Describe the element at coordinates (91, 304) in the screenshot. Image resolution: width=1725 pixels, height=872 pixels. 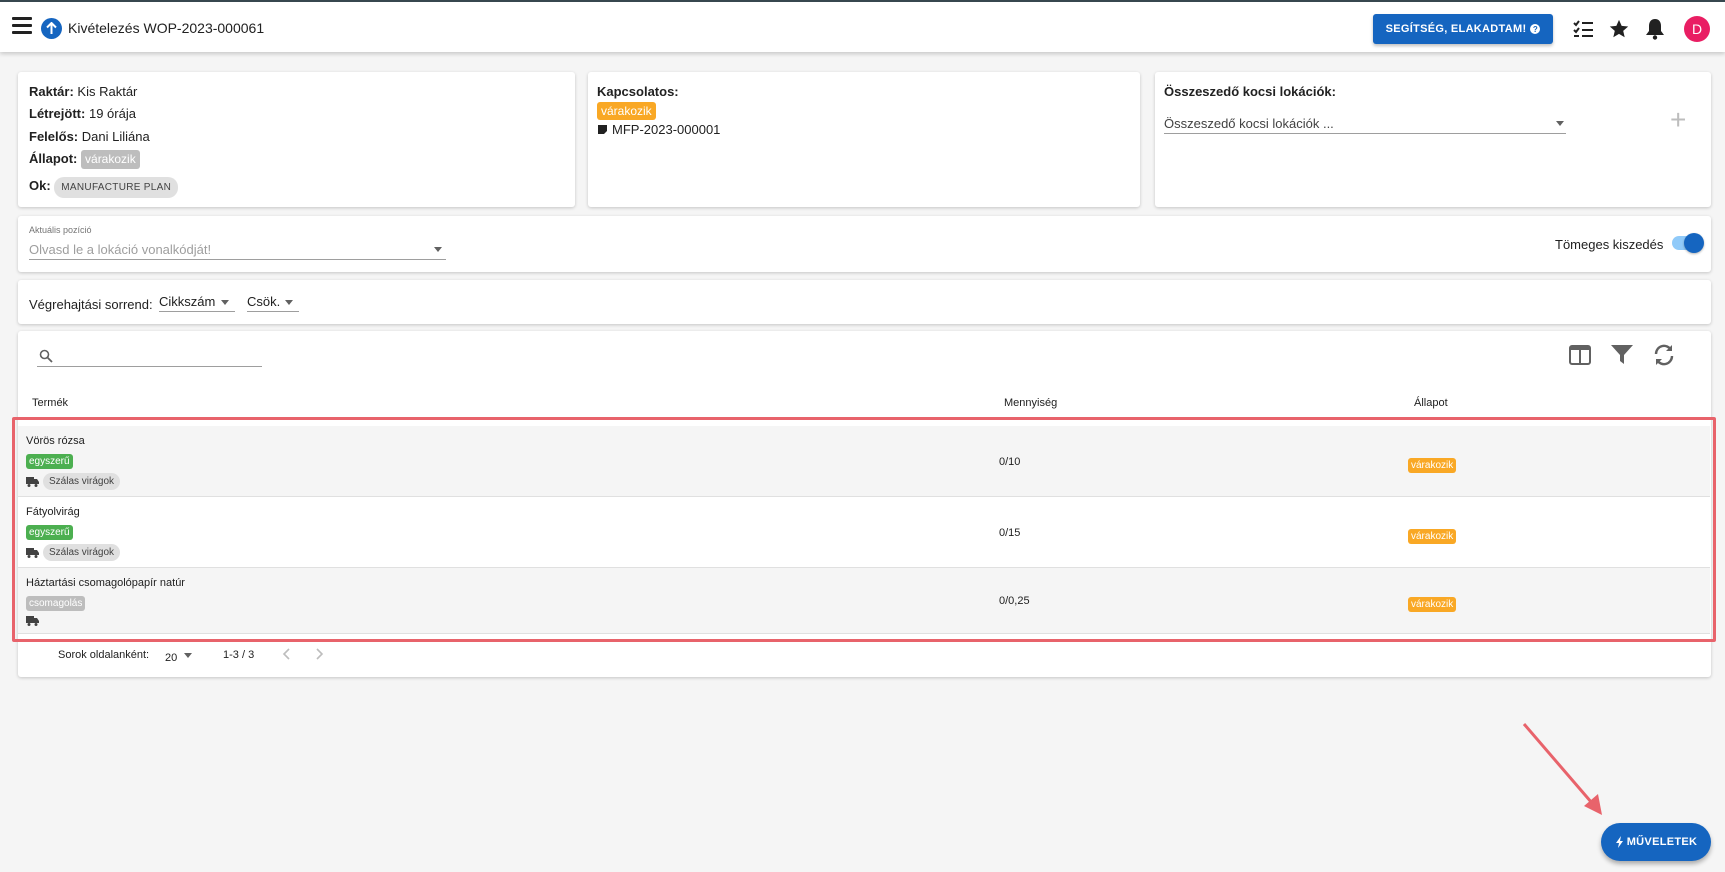
I see `order-label: Végrehajtási sorrend:` at that location.